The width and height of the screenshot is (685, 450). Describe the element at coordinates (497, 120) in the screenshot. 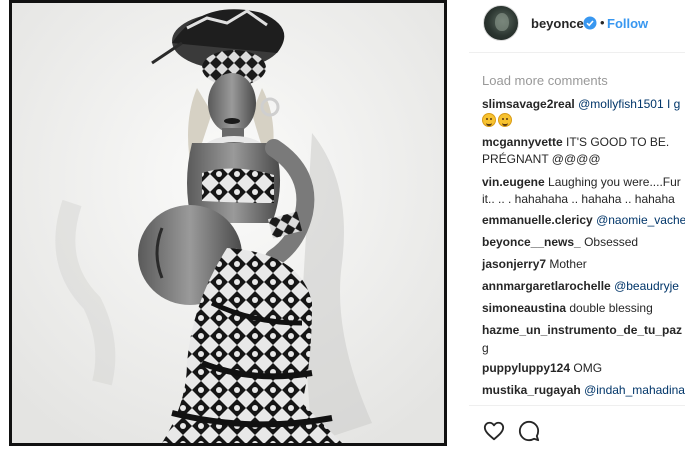

I see `emoji-row` at that location.